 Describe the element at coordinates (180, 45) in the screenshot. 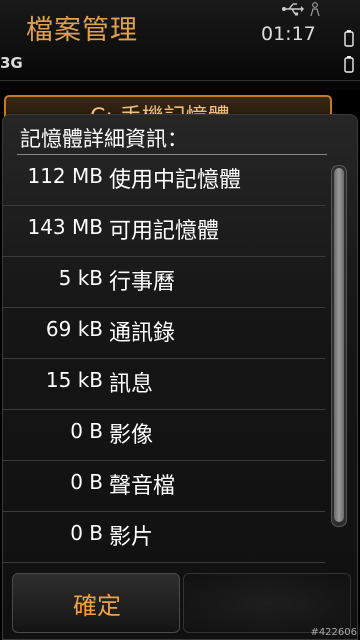

I see `status-bar: 檔案管理 01:17 3G` at that location.